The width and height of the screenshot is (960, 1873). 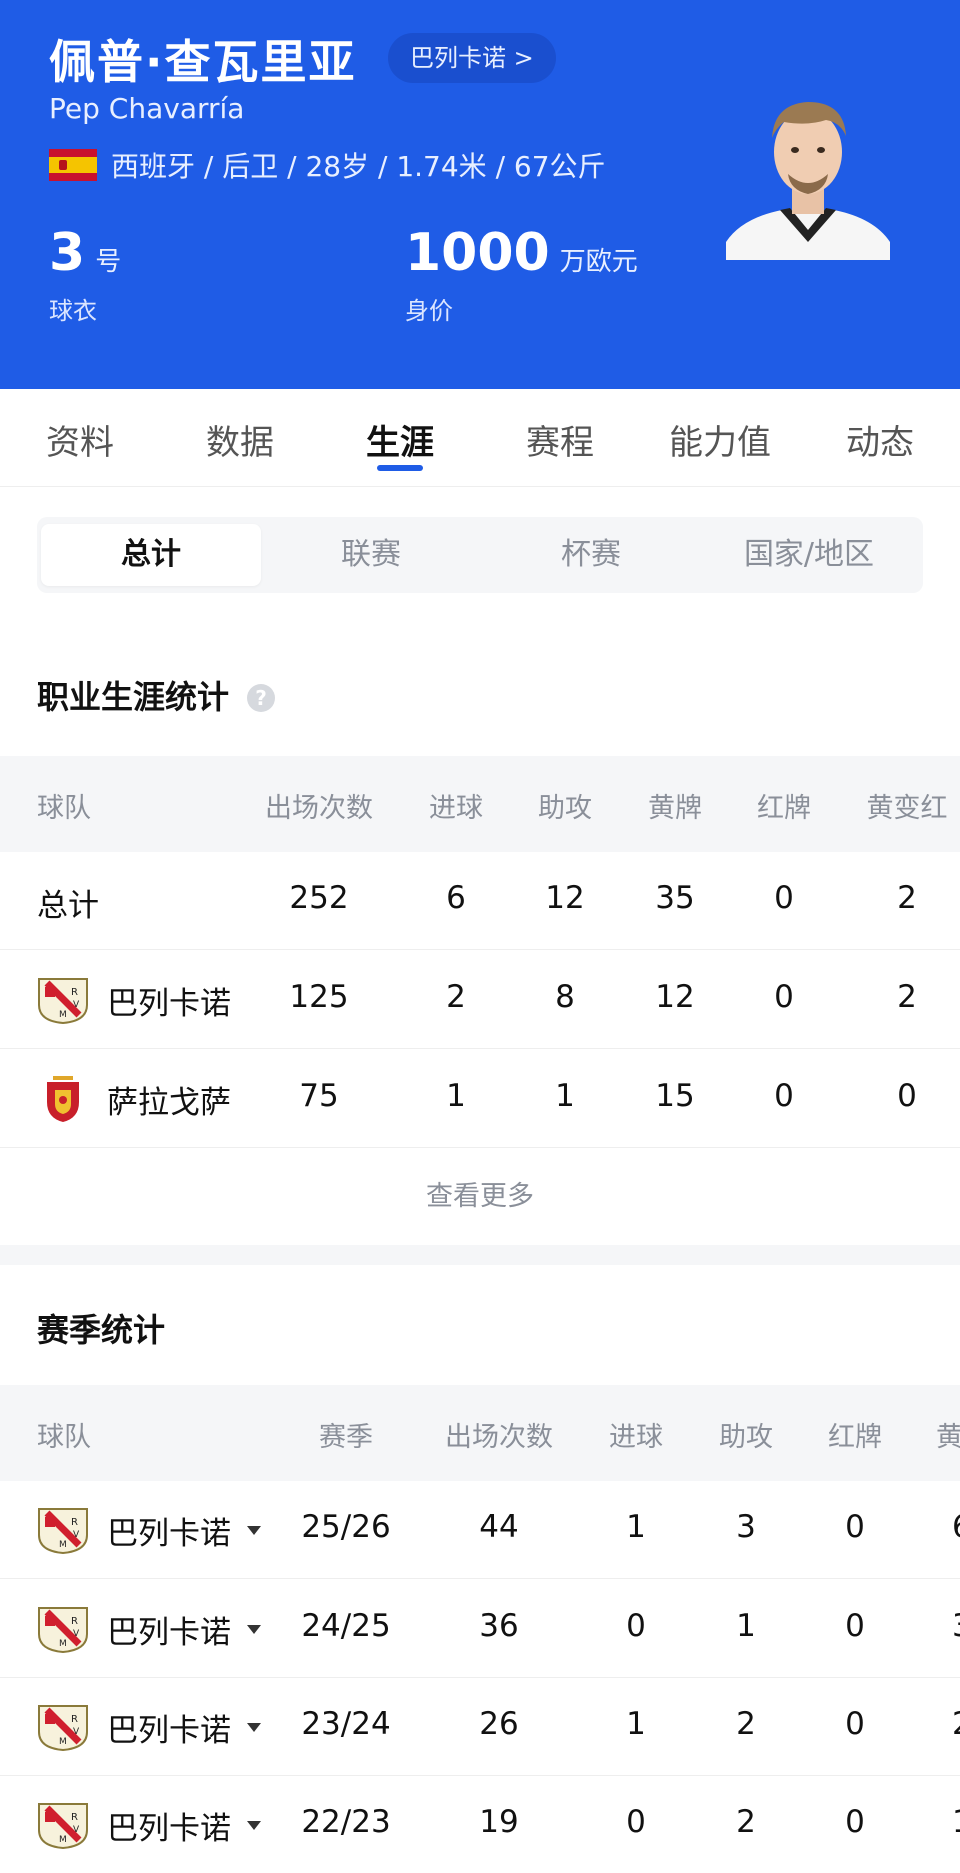 I want to click on tab-schedule: 赛程, so click(x=560, y=439).